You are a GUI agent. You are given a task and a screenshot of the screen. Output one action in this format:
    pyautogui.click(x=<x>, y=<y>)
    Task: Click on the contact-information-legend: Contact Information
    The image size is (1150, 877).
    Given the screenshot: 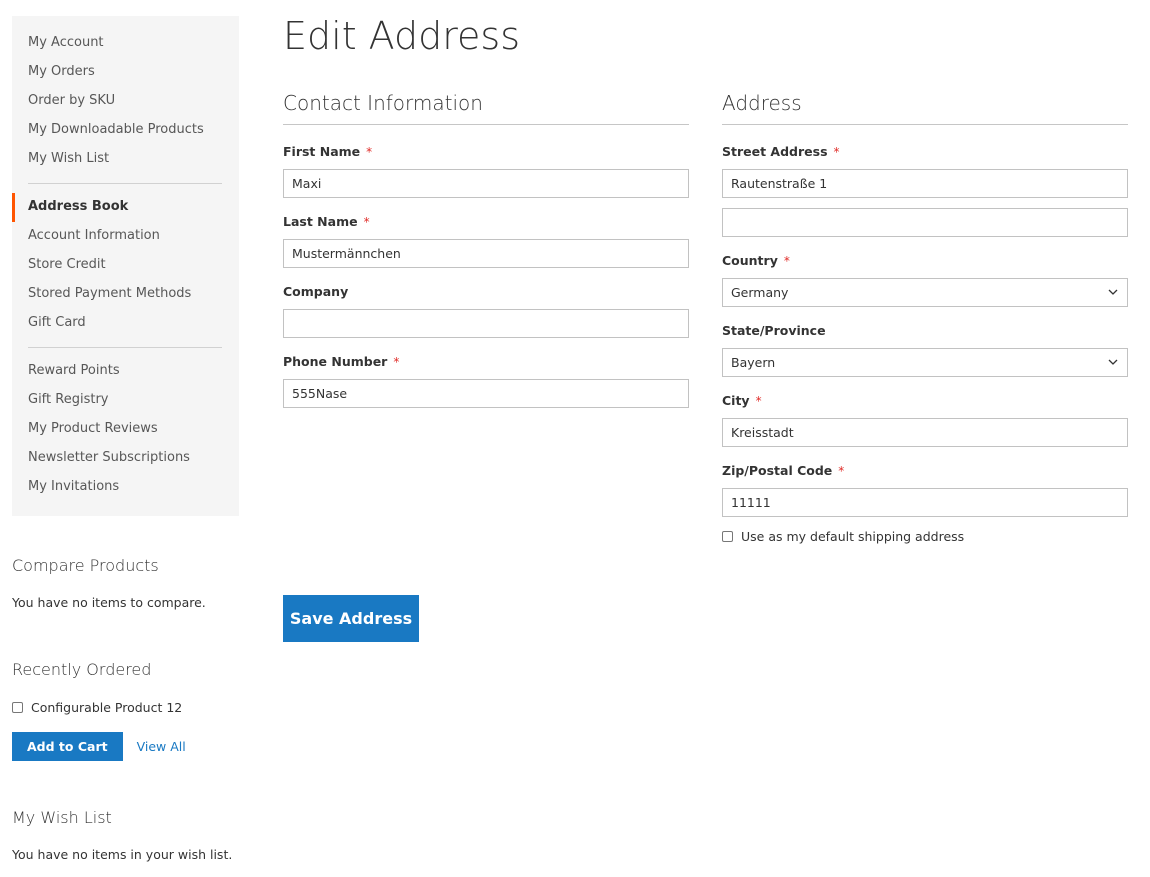 What is the action you would take?
    pyautogui.click(x=486, y=107)
    